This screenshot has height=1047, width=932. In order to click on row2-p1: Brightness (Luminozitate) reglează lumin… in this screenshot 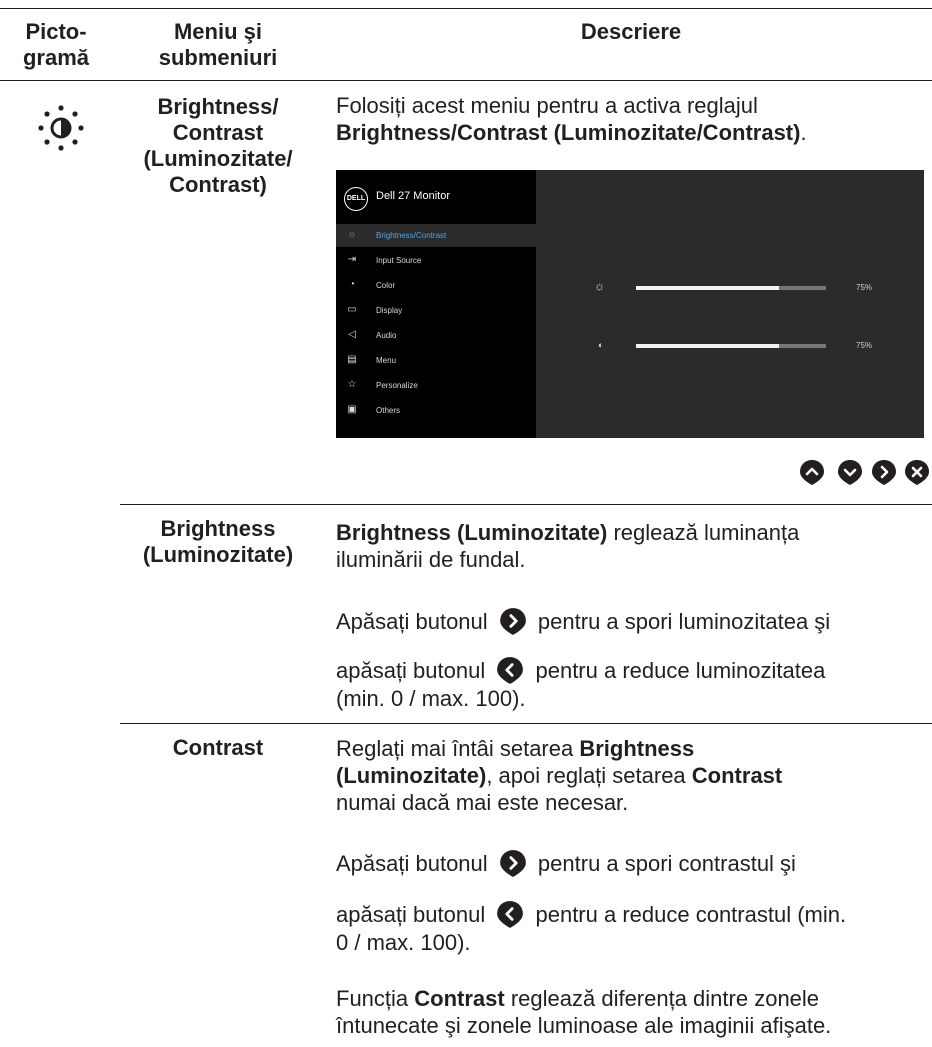, I will do `click(631, 546)`.